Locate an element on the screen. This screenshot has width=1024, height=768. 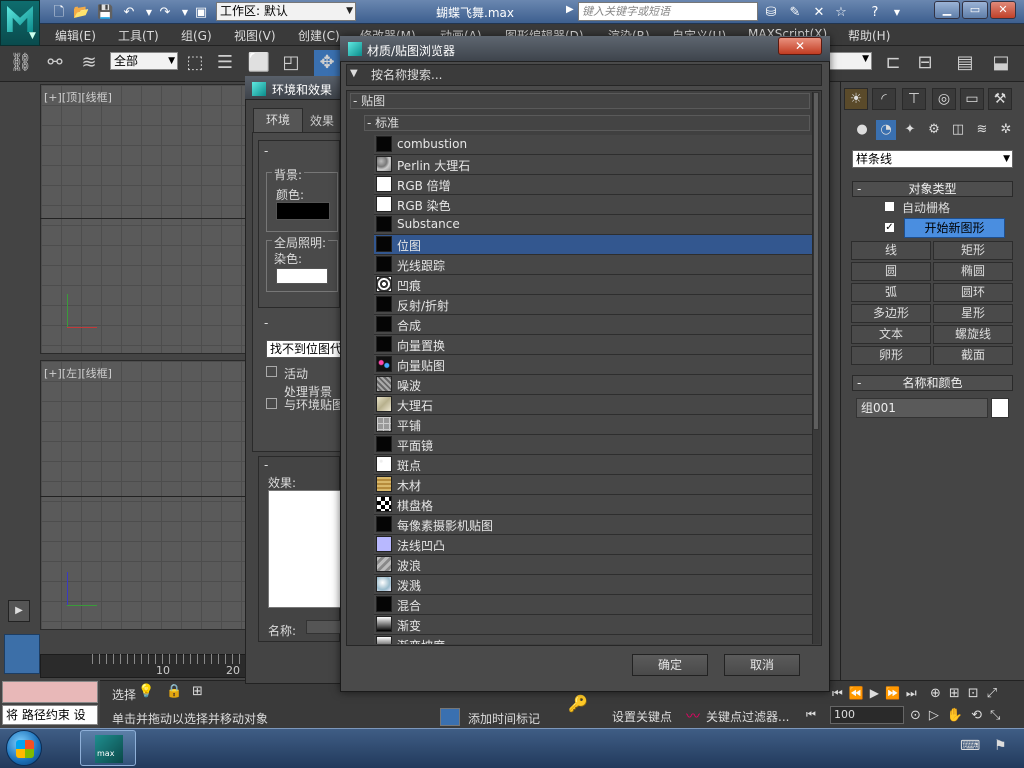
map-item: 噪波 is located at coordinates (593, 385).